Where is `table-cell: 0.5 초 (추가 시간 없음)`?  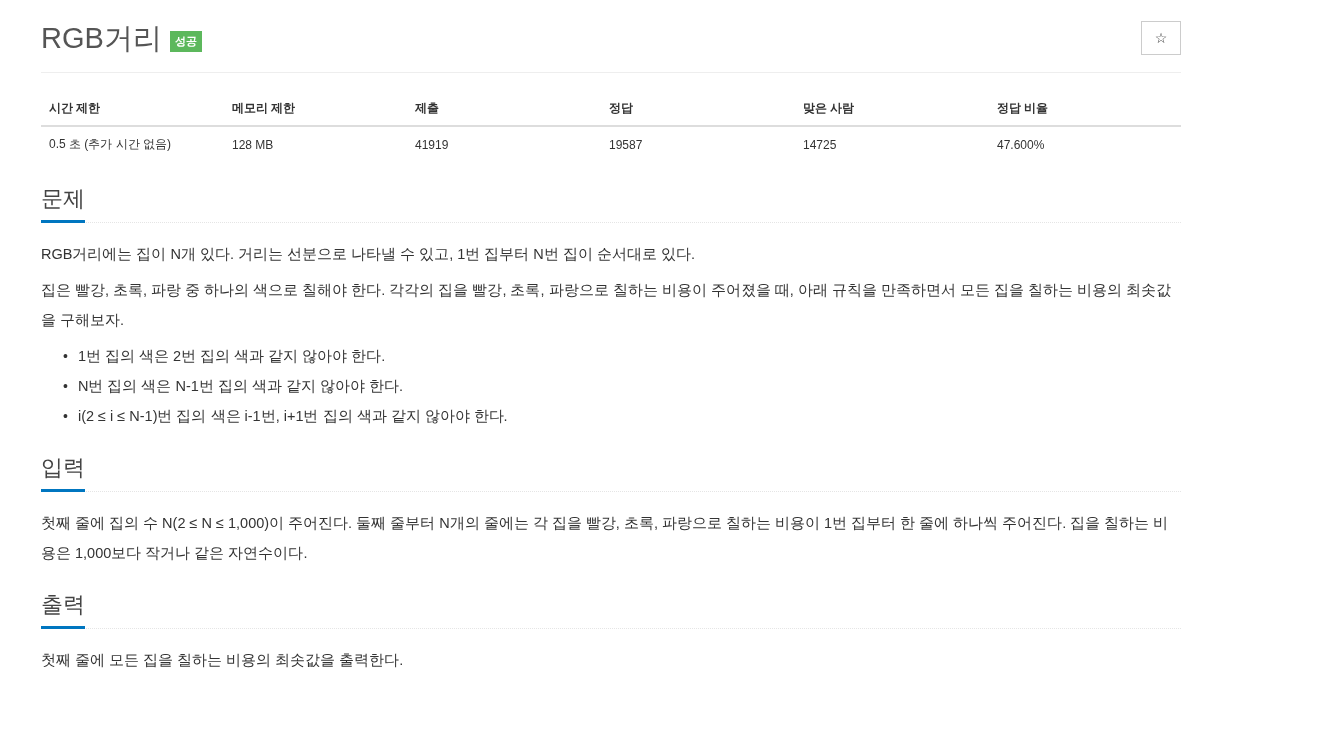
table-cell: 0.5 초 (추가 시간 없음) is located at coordinates (132, 144).